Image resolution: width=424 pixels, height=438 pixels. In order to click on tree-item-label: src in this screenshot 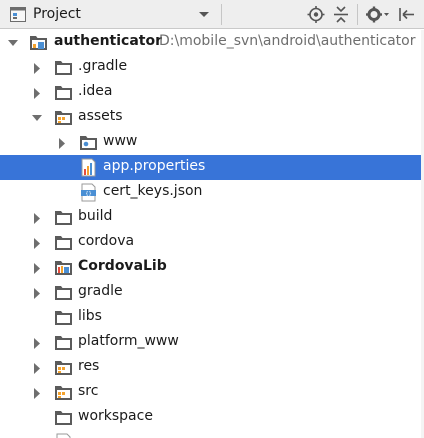, I will do `click(88, 391)`.